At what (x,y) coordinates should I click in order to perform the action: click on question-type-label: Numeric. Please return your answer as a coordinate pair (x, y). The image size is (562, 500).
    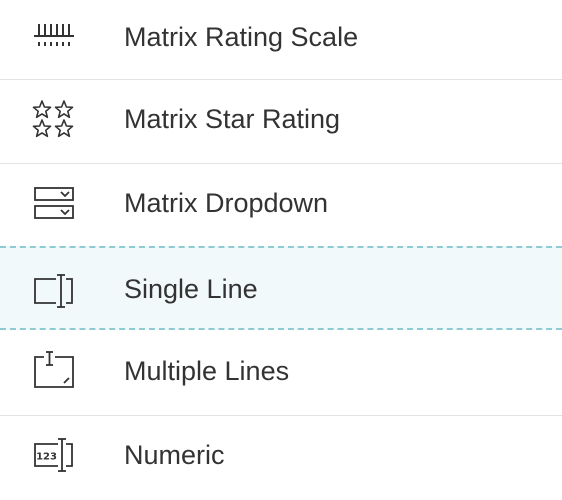
    Looking at the image, I should click on (174, 455).